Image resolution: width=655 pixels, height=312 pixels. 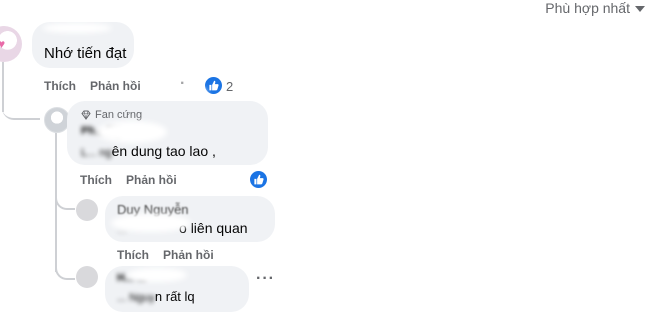 I want to click on heart-icon: ♥, so click(x=3, y=44).